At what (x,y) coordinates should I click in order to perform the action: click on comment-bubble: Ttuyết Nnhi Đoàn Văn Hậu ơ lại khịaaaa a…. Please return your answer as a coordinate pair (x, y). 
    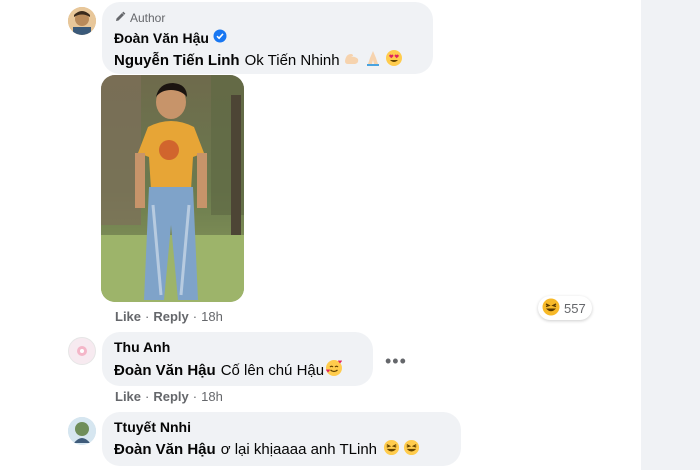
    Looking at the image, I should click on (281, 439).